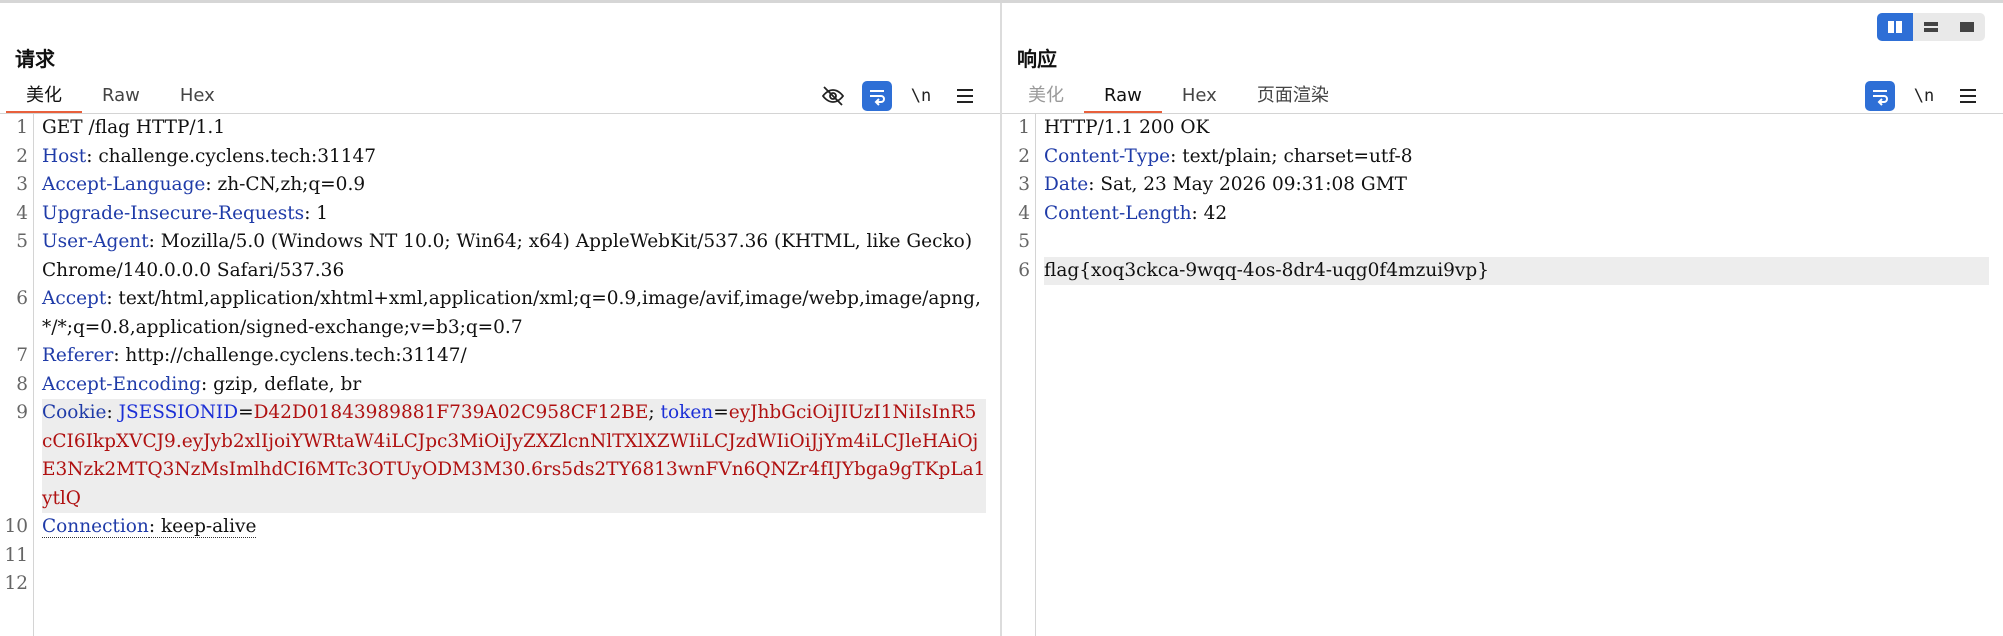  Describe the element at coordinates (514, 157) in the screenshot. I see `code-text: Host: challenge.cyclens.tech:31147` at that location.